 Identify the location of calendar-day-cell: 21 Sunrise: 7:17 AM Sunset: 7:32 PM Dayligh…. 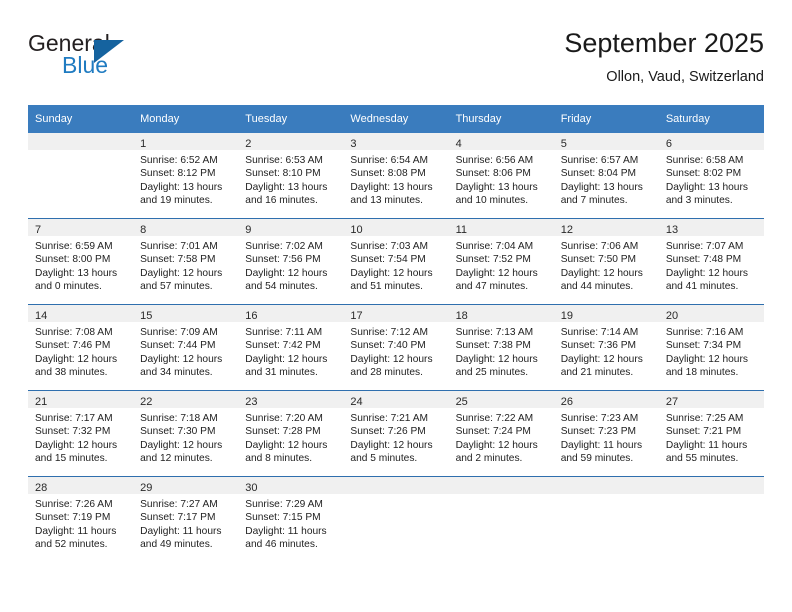
(81, 433).